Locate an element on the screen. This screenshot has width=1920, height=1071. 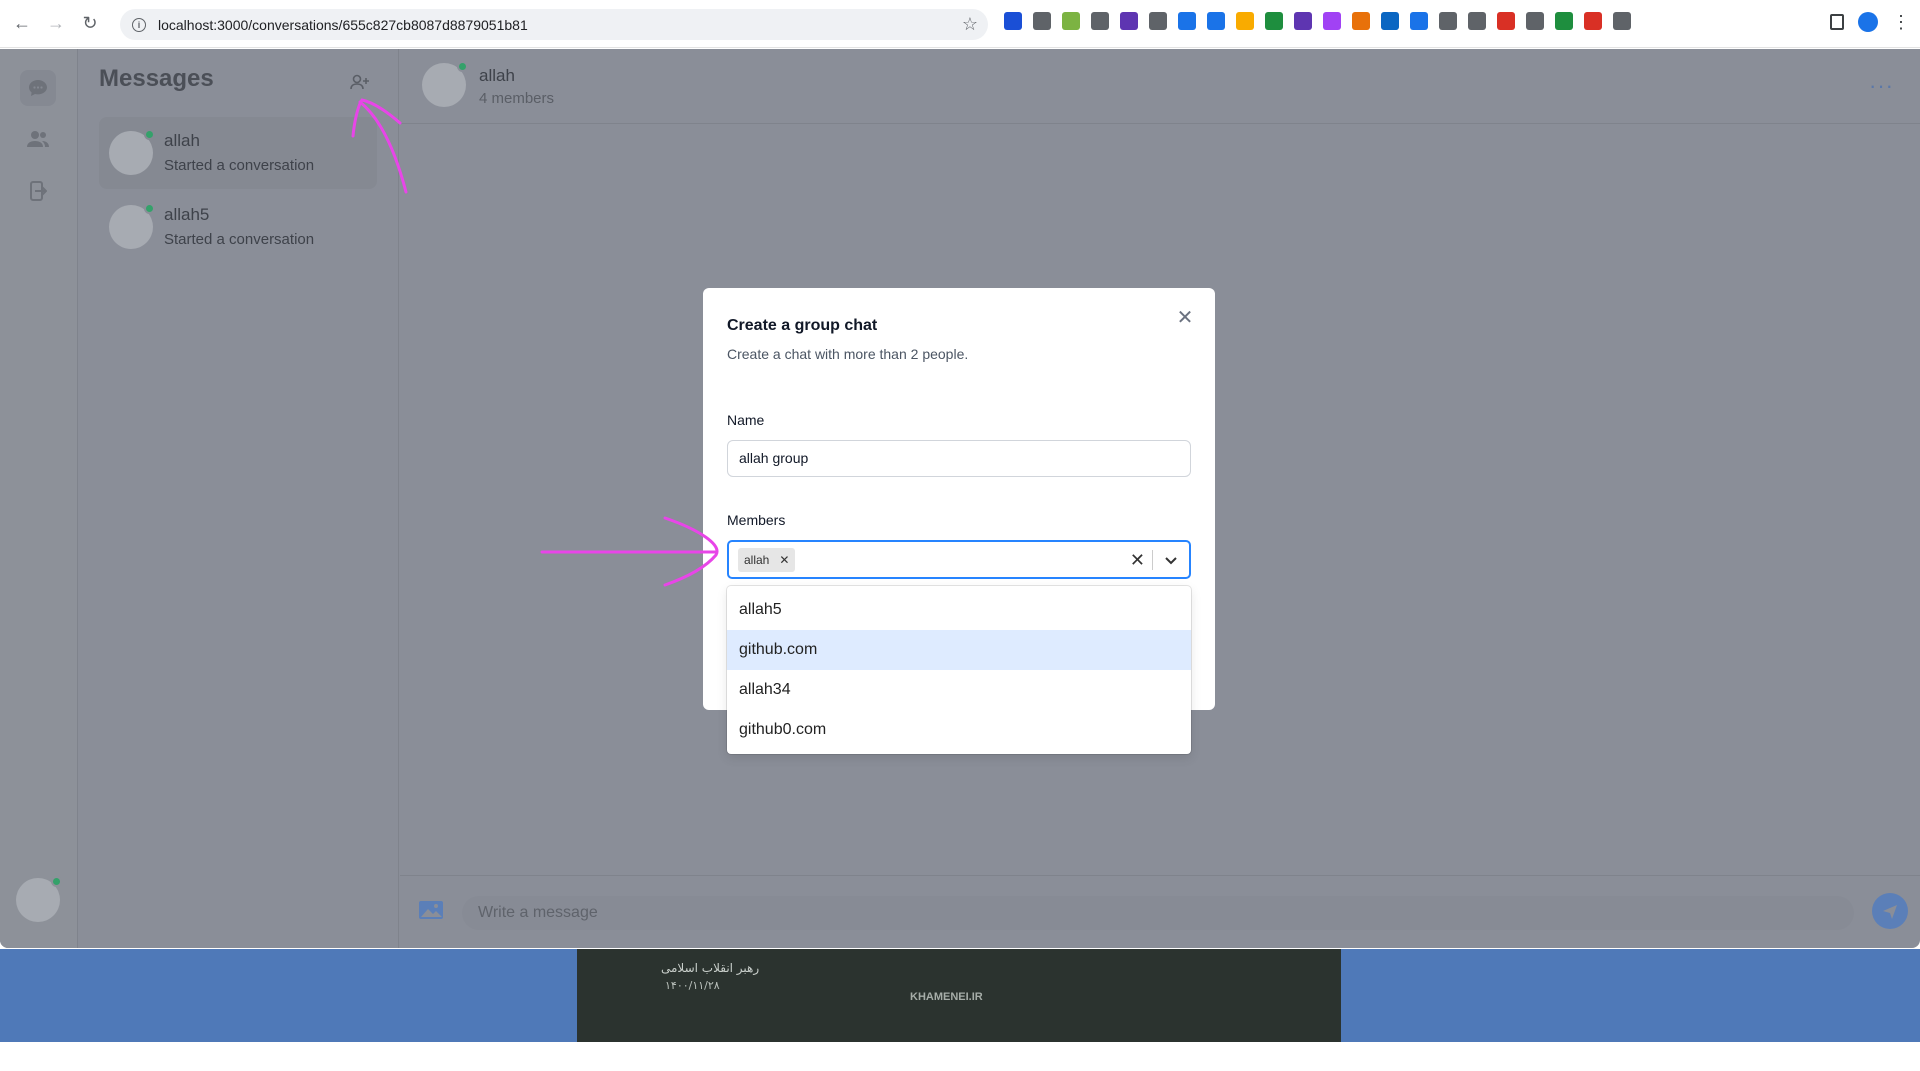
conversation-item-allah: allah Started a conversation is located at coordinates (238, 153).